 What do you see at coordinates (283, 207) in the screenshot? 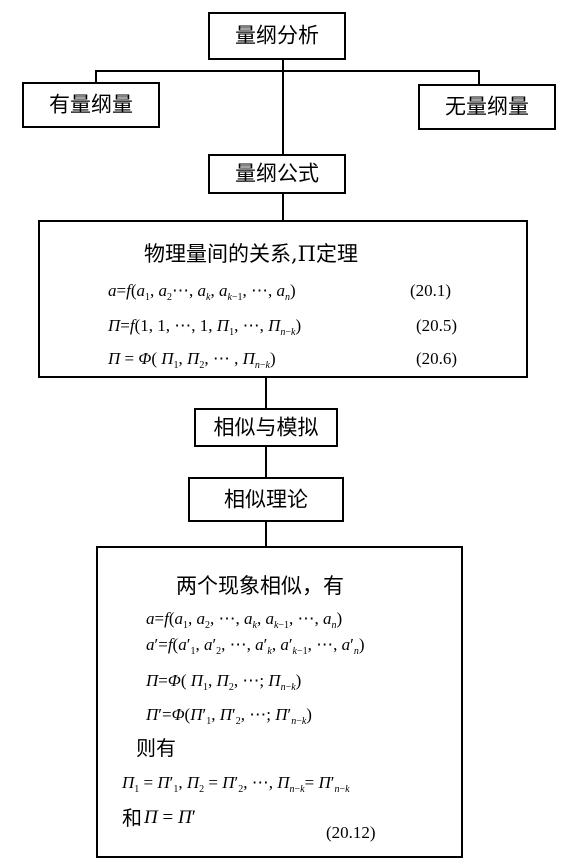
I see `connector-formula-to-pi` at bounding box center [283, 207].